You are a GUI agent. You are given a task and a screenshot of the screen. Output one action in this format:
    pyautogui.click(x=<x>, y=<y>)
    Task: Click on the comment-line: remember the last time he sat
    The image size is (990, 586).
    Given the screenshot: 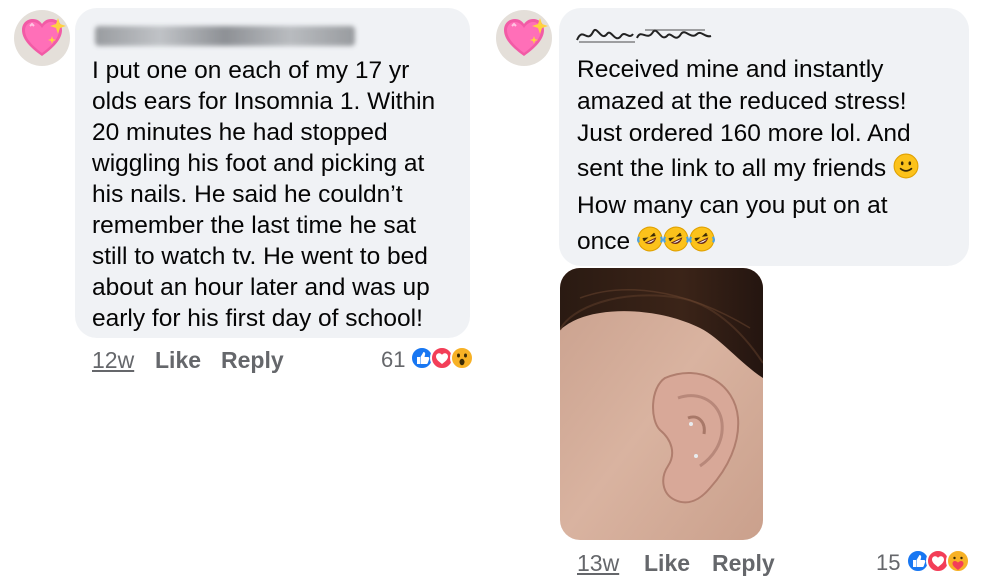 What is the action you would take?
    pyautogui.click(x=254, y=225)
    